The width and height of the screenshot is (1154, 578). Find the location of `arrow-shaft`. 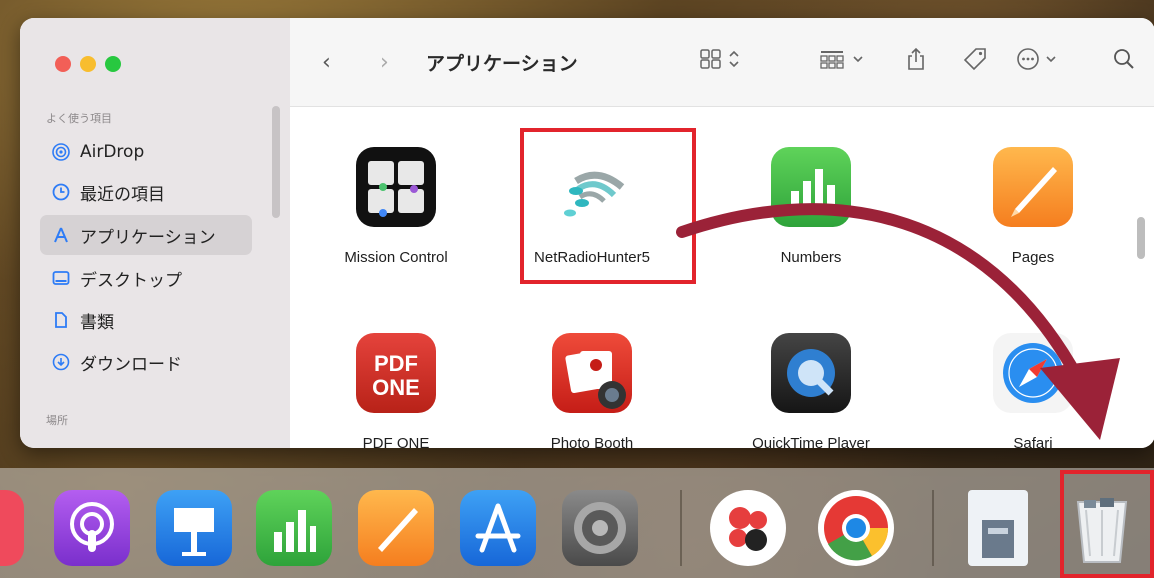

arrow-shaft is located at coordinates (880, 293).